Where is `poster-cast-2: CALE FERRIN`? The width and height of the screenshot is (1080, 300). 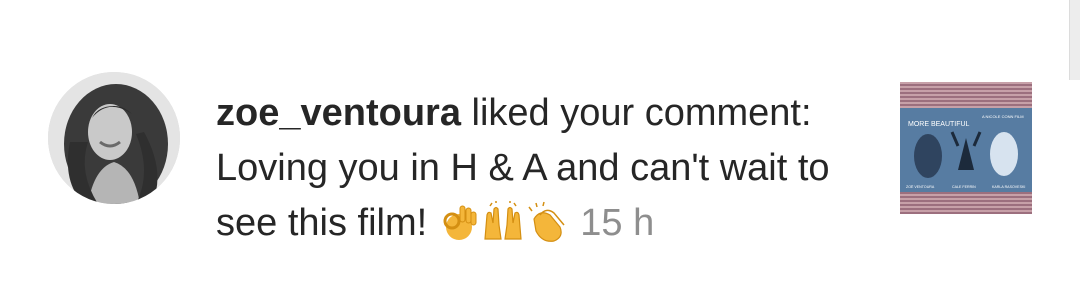 poster-cast-2: CALE FERRIN is located at coordinates (964, 187).